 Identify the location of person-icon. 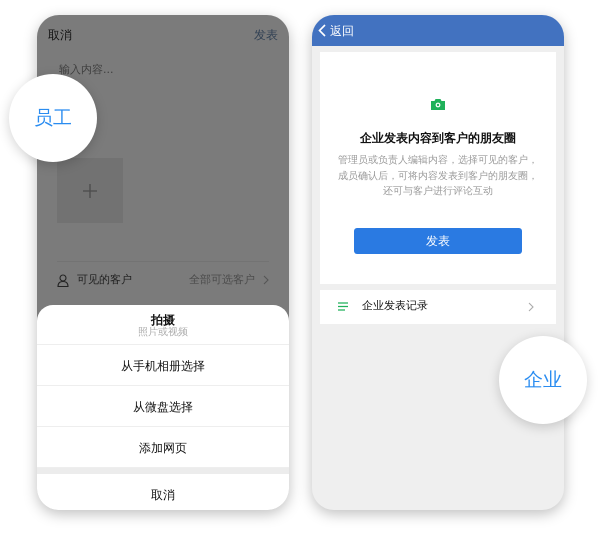
(63, 280).